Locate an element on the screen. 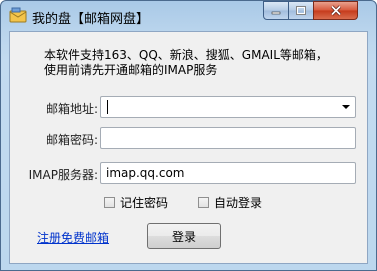 Image resolution: width=377 pixels, height=271 pixels. maximize-button is located at coordinates (301, 10).